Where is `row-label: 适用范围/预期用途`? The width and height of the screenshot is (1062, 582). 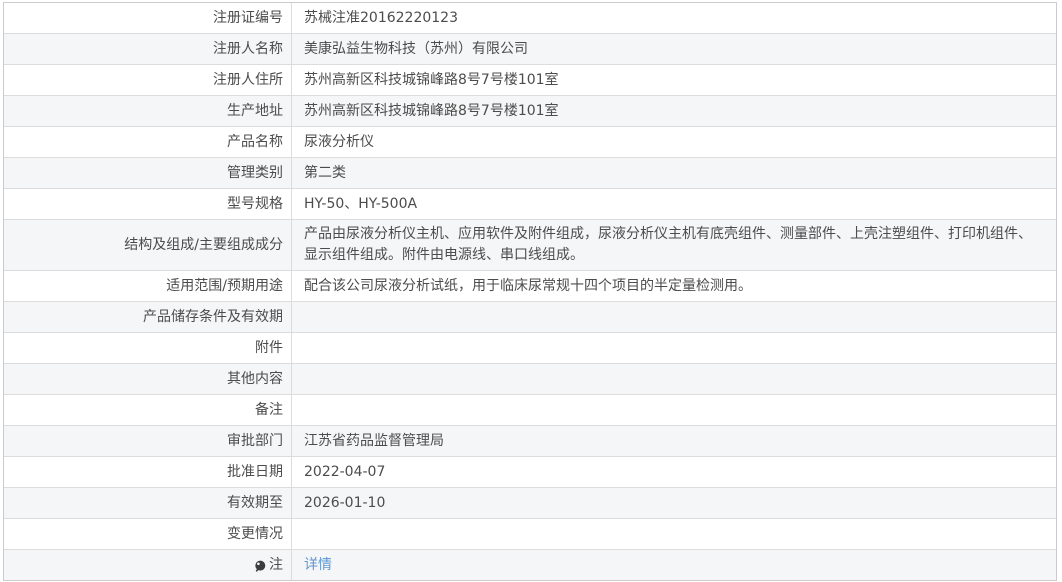 row-label: 适用范围/预期用途 is located at coordinates (148, 286).